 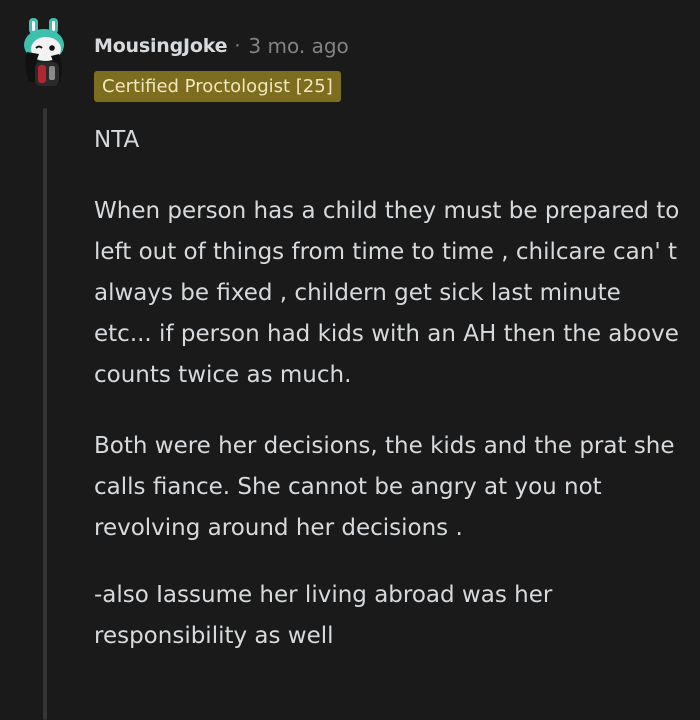 What do you see at coordinates (117, 140) in the screenshot?
I see `comment-paragraph: NTA` at bounding box center [117, 140].